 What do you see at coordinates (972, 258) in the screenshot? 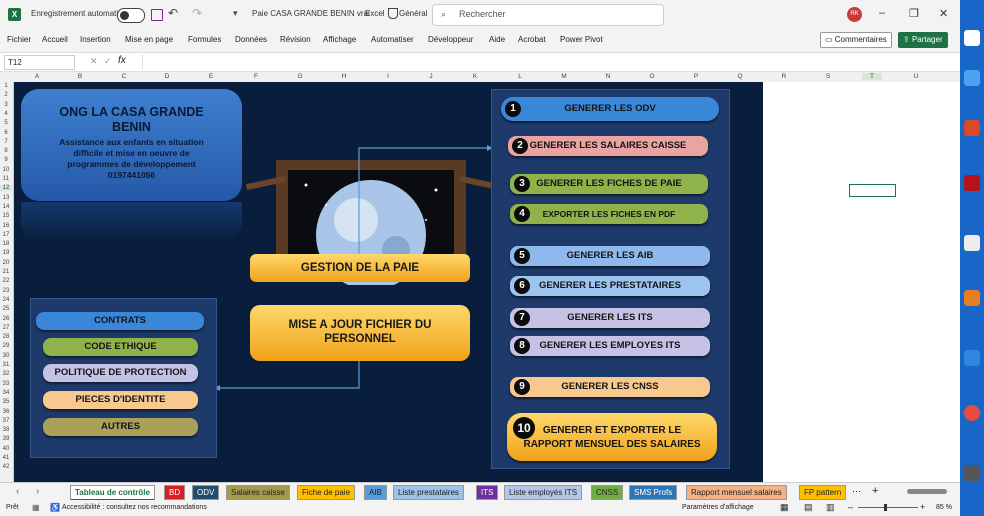
I see `desktop-strip` at bounding box center [972, 258].